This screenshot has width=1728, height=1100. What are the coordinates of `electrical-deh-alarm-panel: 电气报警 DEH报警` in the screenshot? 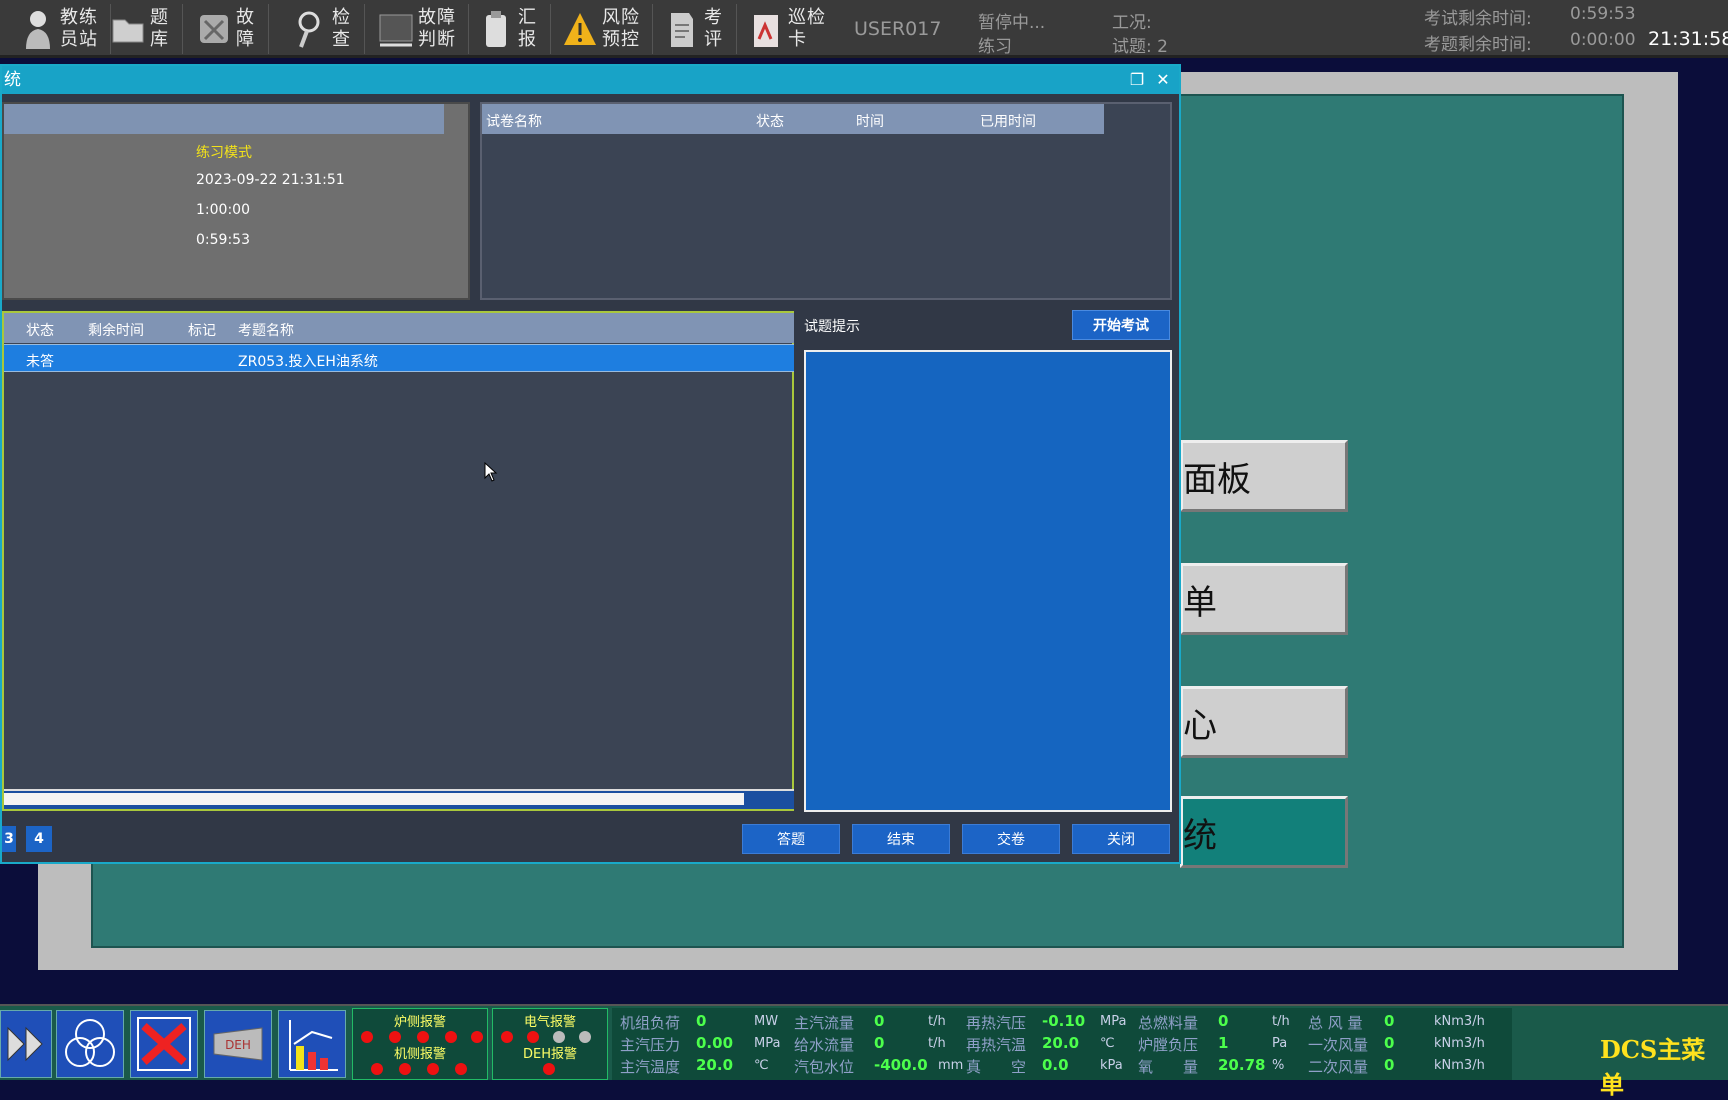 It's located at (550, 1044).